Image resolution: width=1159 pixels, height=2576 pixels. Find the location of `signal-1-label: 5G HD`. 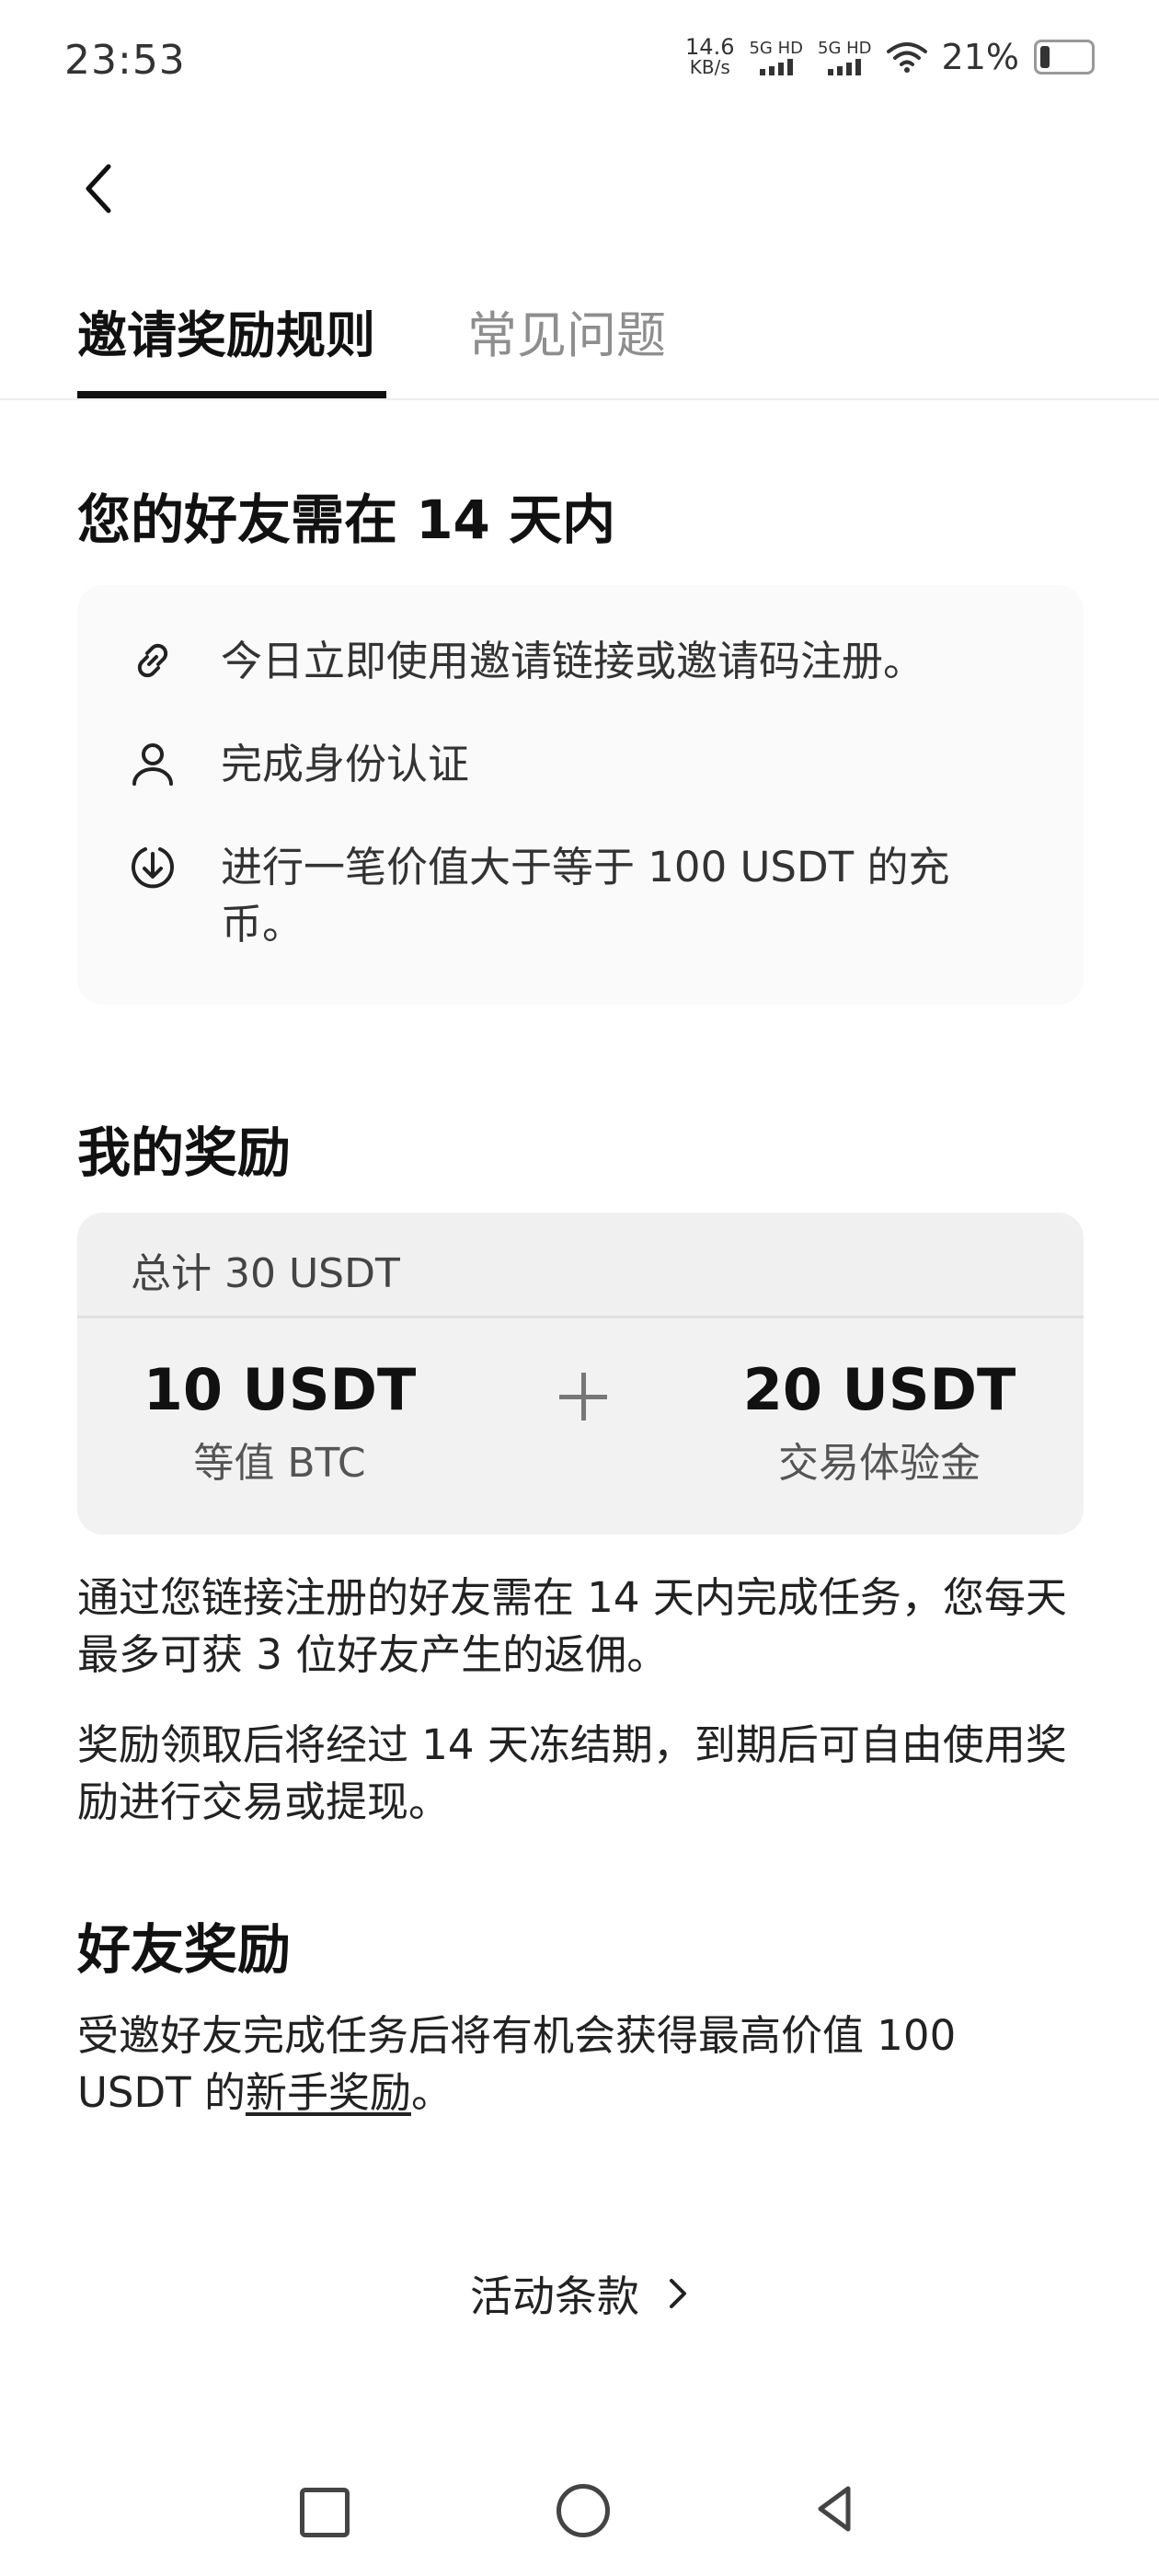

signal-1-label: 5G HD is located at coordinates (776, 48).